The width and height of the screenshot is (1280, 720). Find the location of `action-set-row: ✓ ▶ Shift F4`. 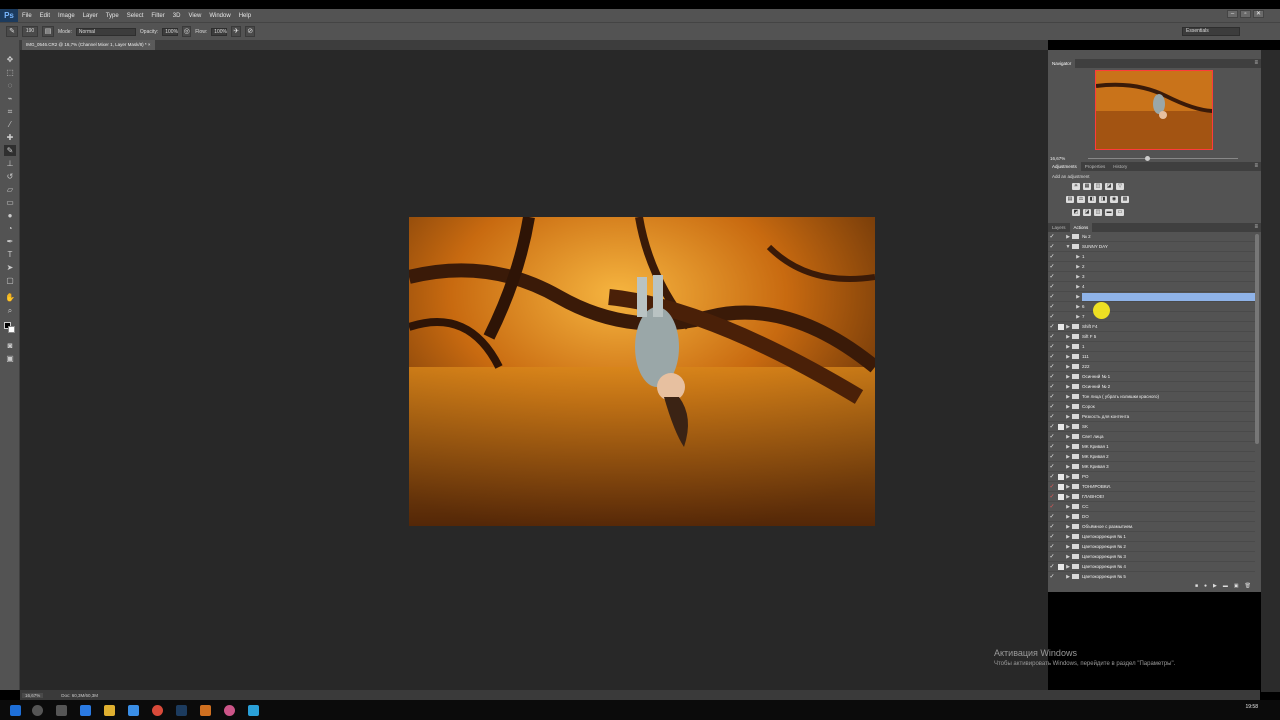

action-set-row: ✓ ▶ Shift F4 is located at coordinates (1151, 327).